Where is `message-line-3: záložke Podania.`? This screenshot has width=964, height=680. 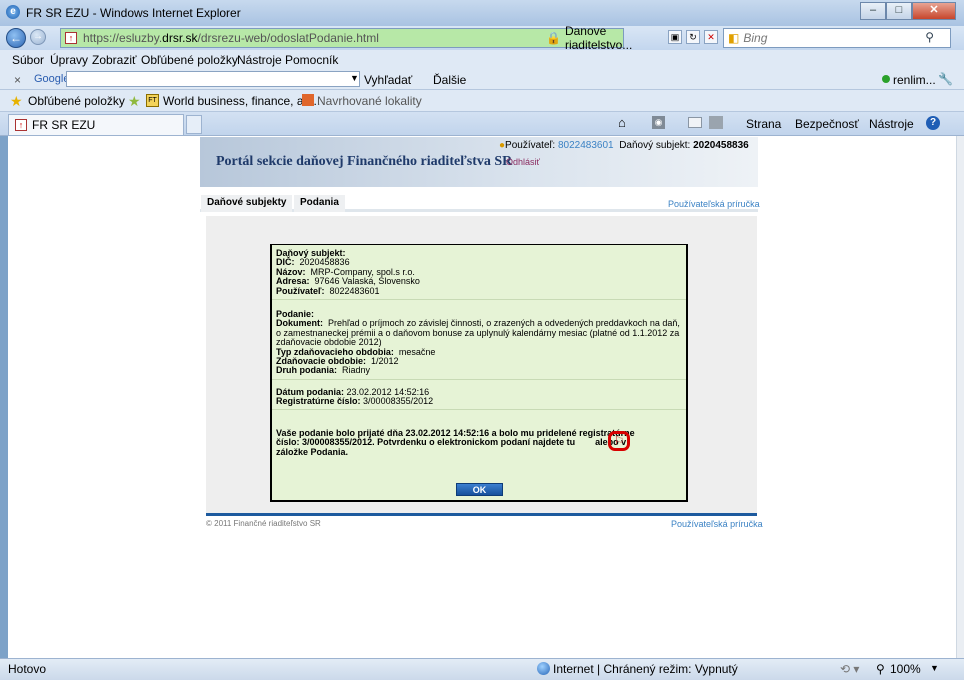
message-line-3: záložke Podania. is located at coordinates (312, 451).